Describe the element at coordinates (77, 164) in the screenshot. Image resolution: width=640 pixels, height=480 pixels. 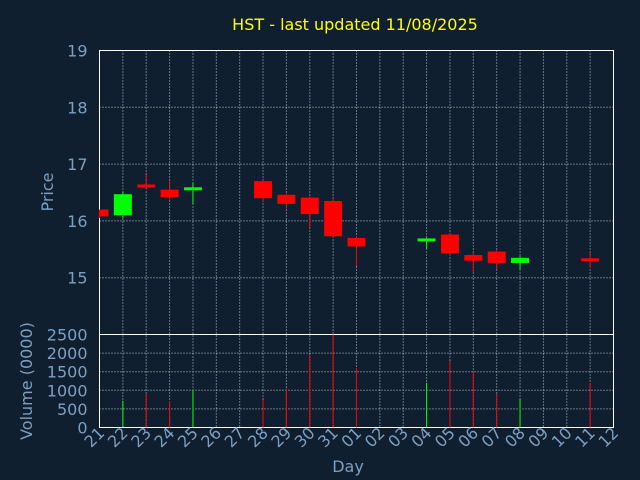
I see `price-tick-label: 17` at that location.